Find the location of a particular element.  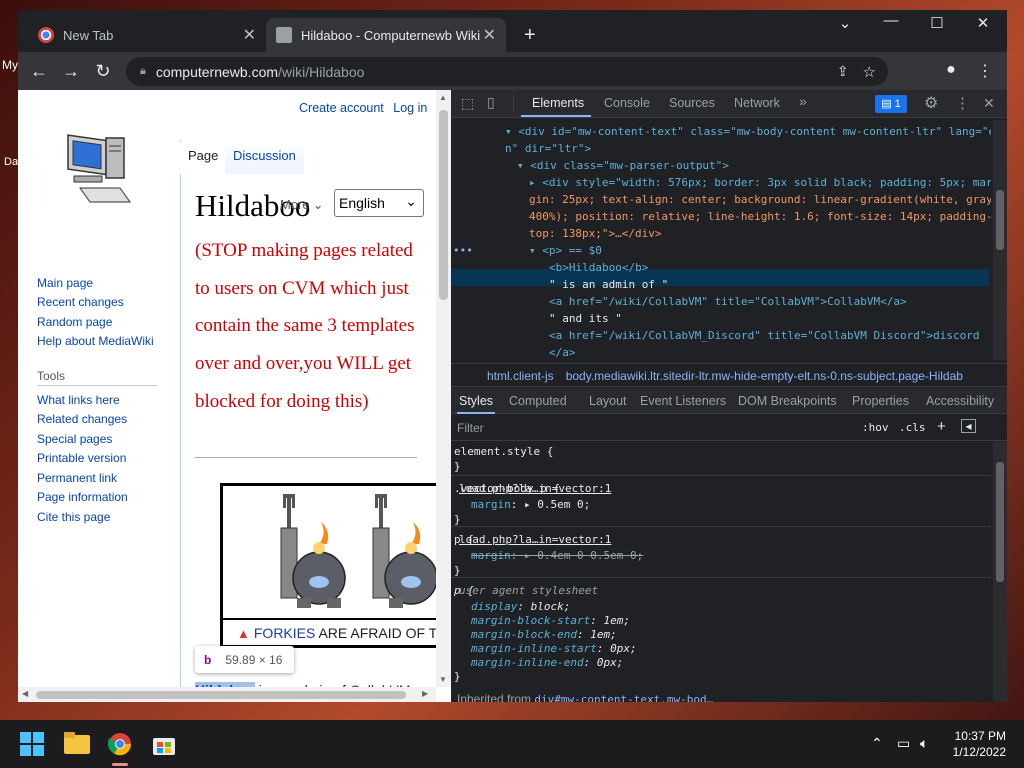

address-bar: 🔒︎ computernewb.com/wiki/Hildaboo ⇪ ☆ is located at coordinates (507, 71).